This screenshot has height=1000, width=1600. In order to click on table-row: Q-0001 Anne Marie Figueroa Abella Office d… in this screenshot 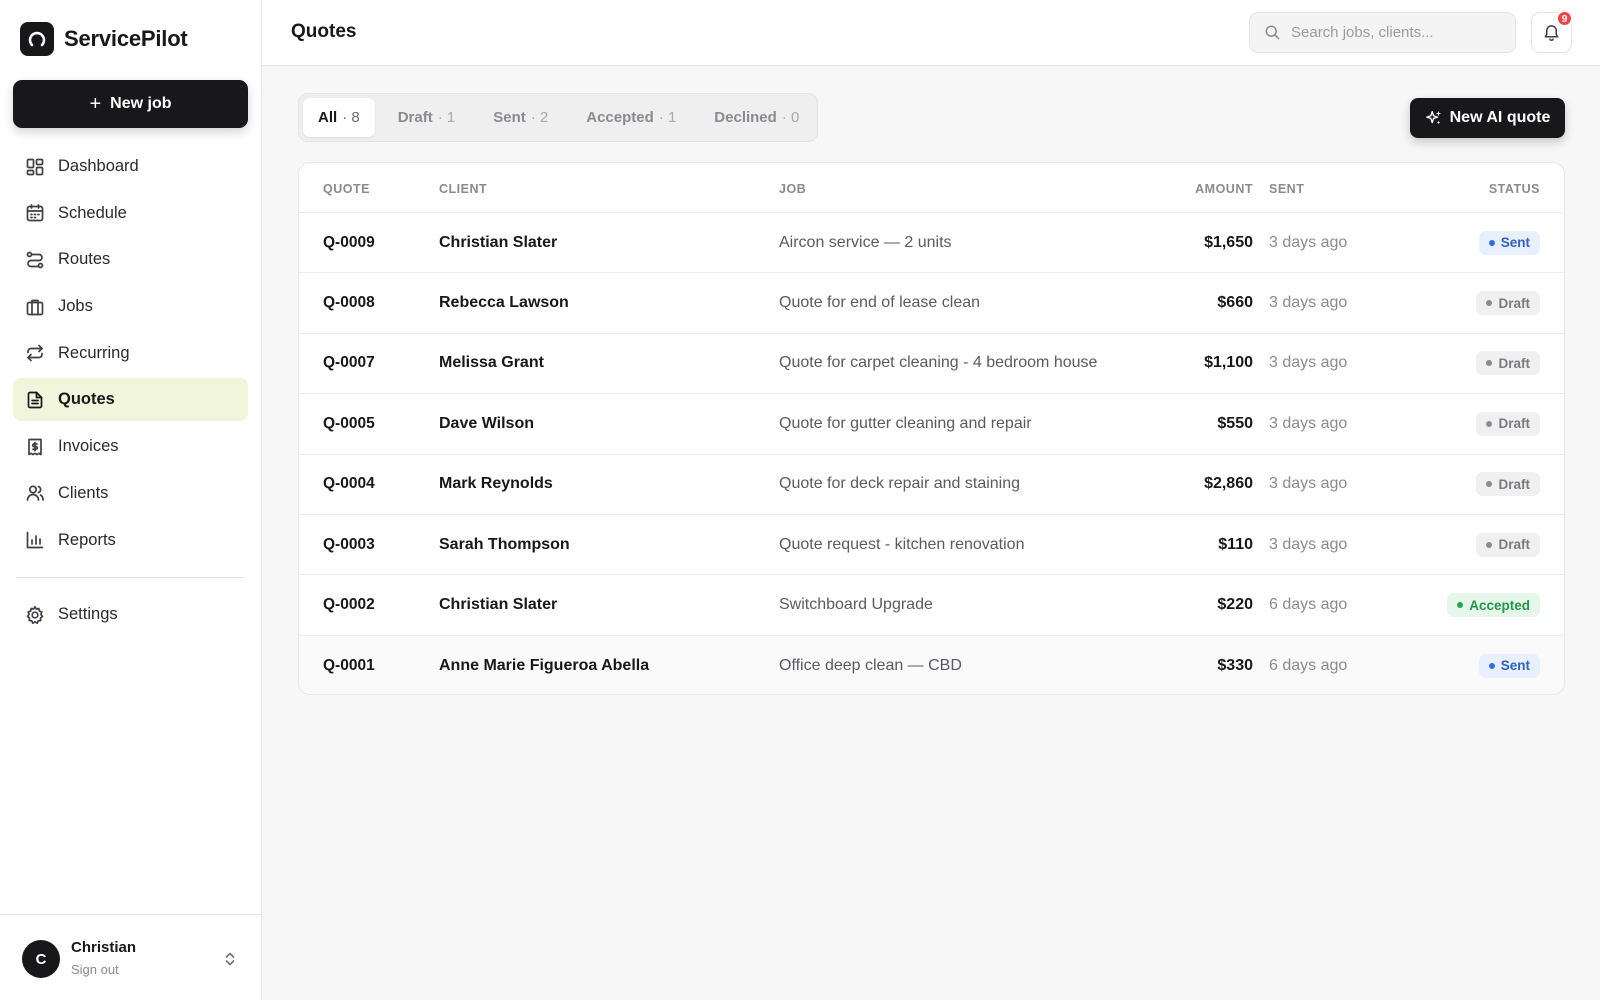, I will do `click(931, 664)`.